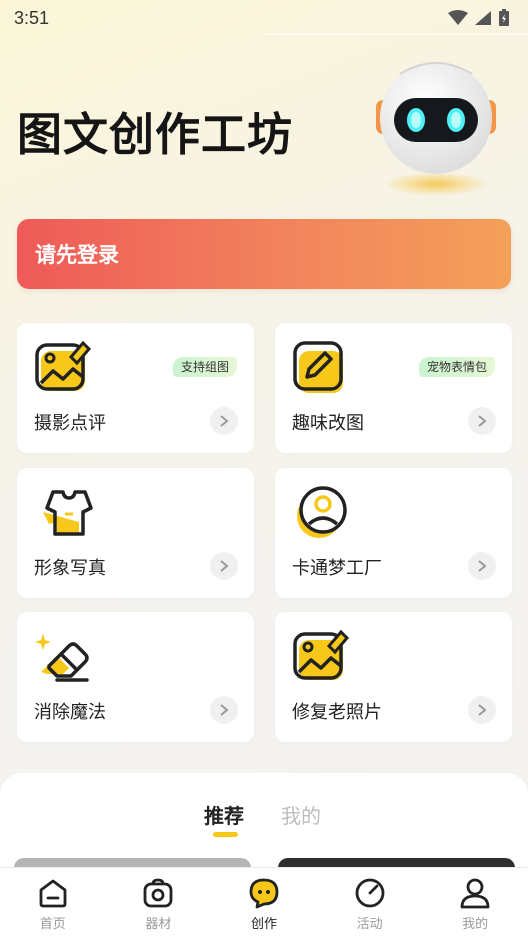 The height and width of the screenshot is (939, 528). I want to click on nav-profile: 我的, so click(475, 903).